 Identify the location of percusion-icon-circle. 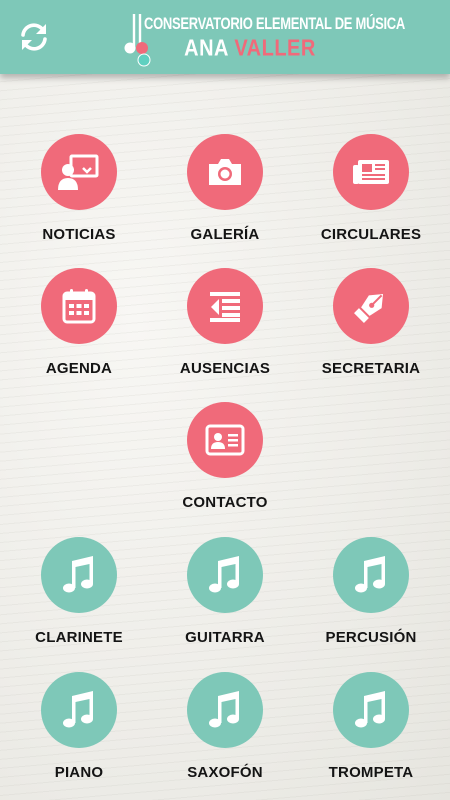
(371, 575).